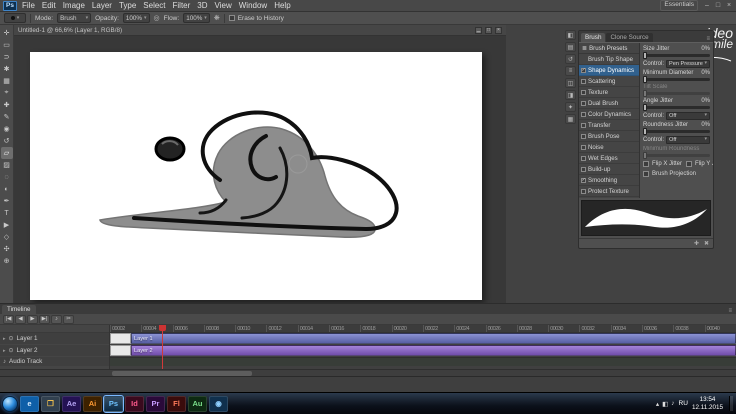 Image resolution: width=736 pixels, height=414 pixels. I want to click on roundness-control-dropdown: Off ▾, so click(688, 139).